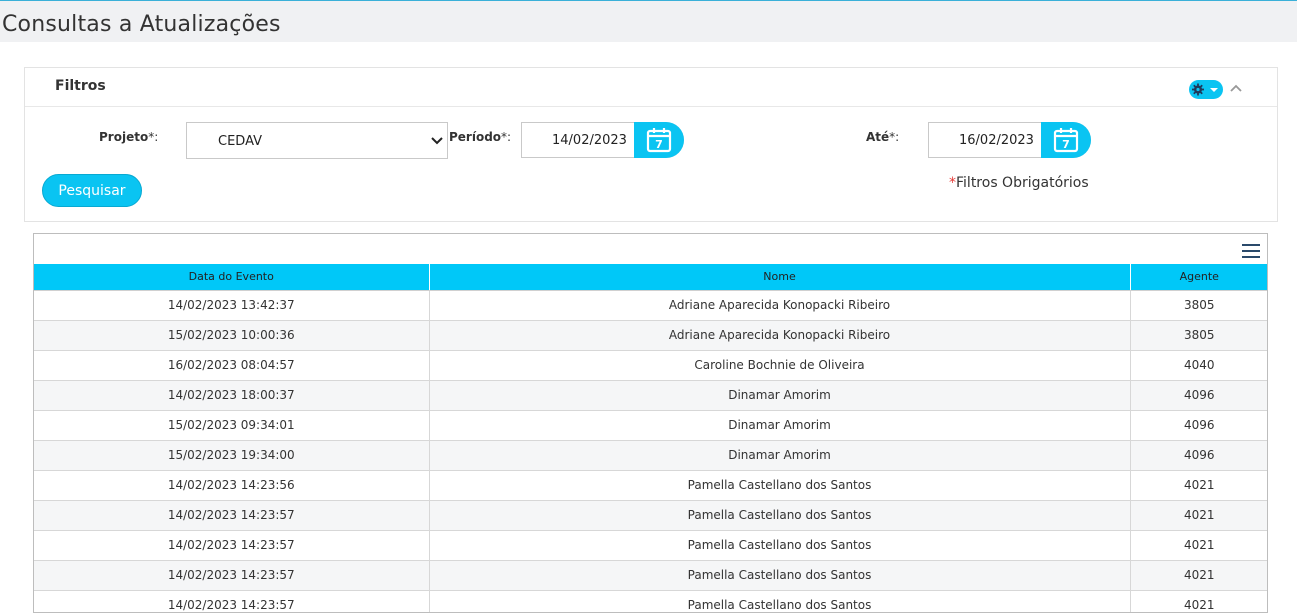 The image size is (1297, 613). What do you see at coordinates (651, 87) in the screenshot?
I see `filters-header: Filtros` at bounding box center [651, 87].